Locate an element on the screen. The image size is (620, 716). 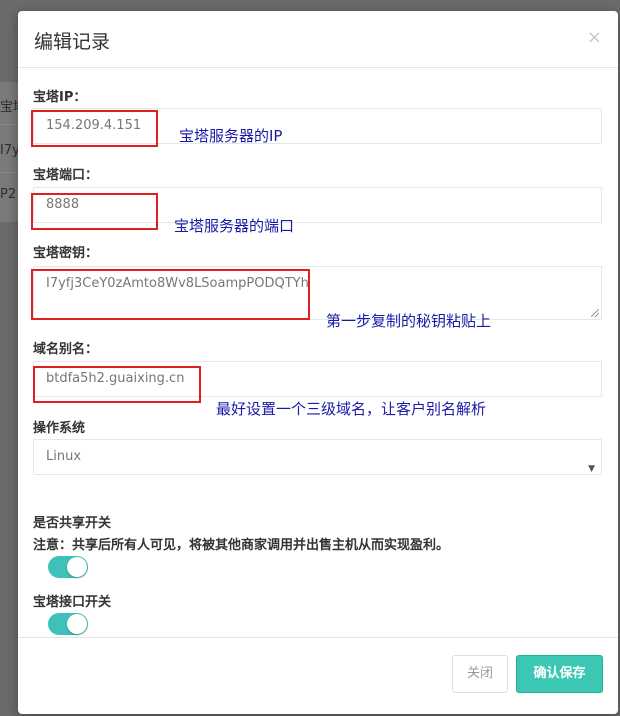
os-label: 操作系统 is located at coordinates (59, 428).